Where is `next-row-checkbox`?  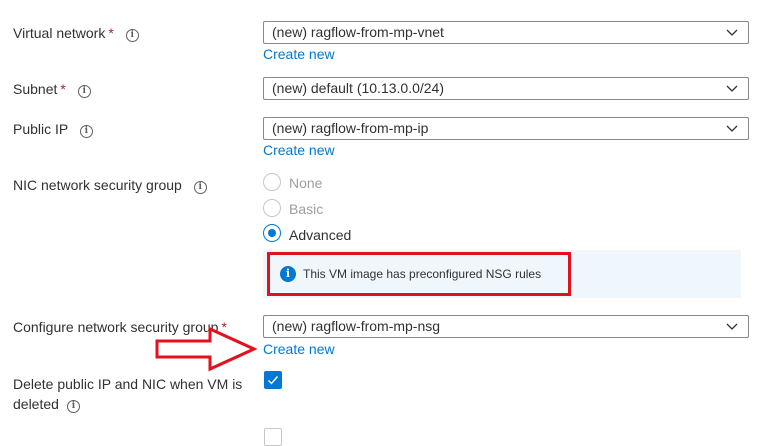
next-row-checkbox is located at coordinates (273, 437).